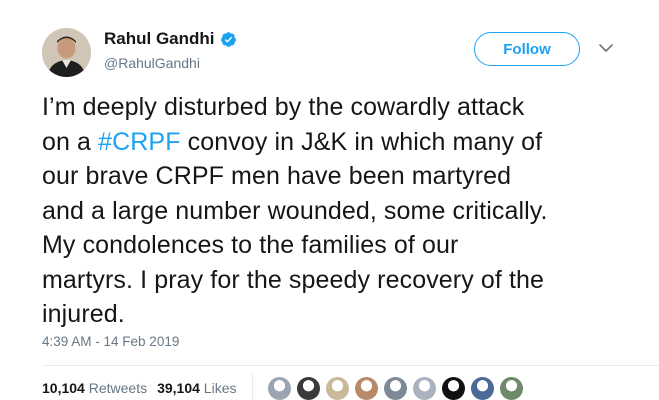 The image size is (659, 400). What do you see at coordinates (220, 388) in the screenshot?
I see `likes-label: Likes` at bounding box center [220, 388].